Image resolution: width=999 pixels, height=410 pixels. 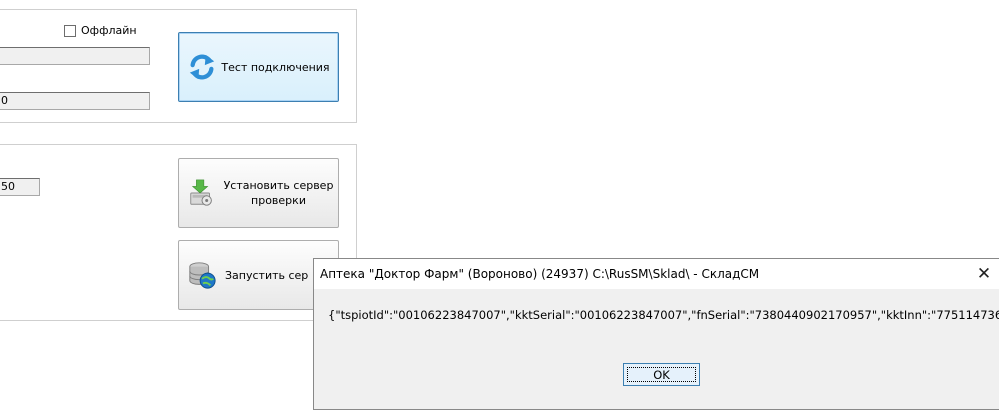 What do you see at coordinates (202, 275) in the screenshot?
I see `database-globe-icon` at bounding box center [202, 275].